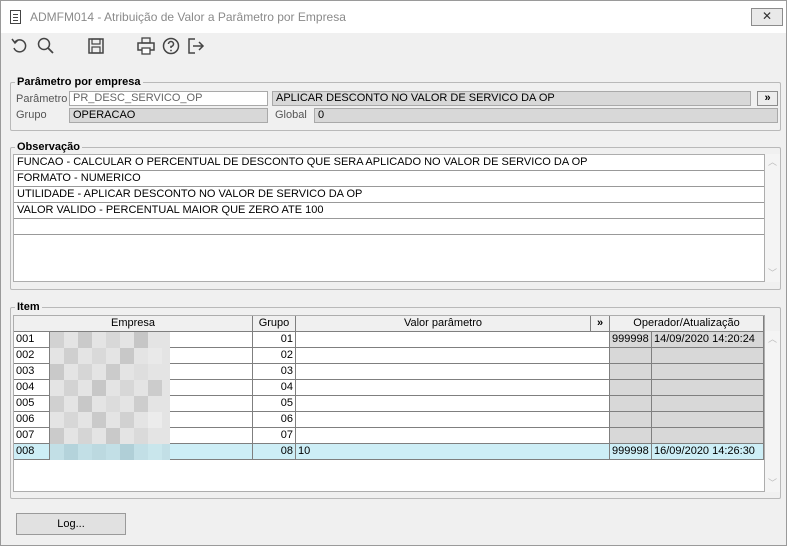  I want to click on document-icon, so click(15, 17).